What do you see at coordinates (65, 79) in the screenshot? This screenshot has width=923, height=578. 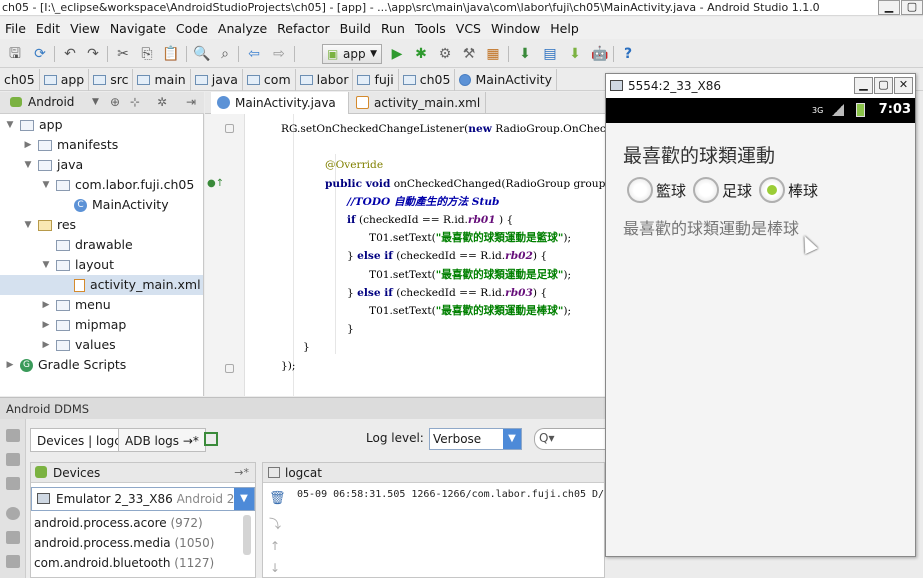 I see `breadcrumb-item: app` at bounding box center [65, 79].